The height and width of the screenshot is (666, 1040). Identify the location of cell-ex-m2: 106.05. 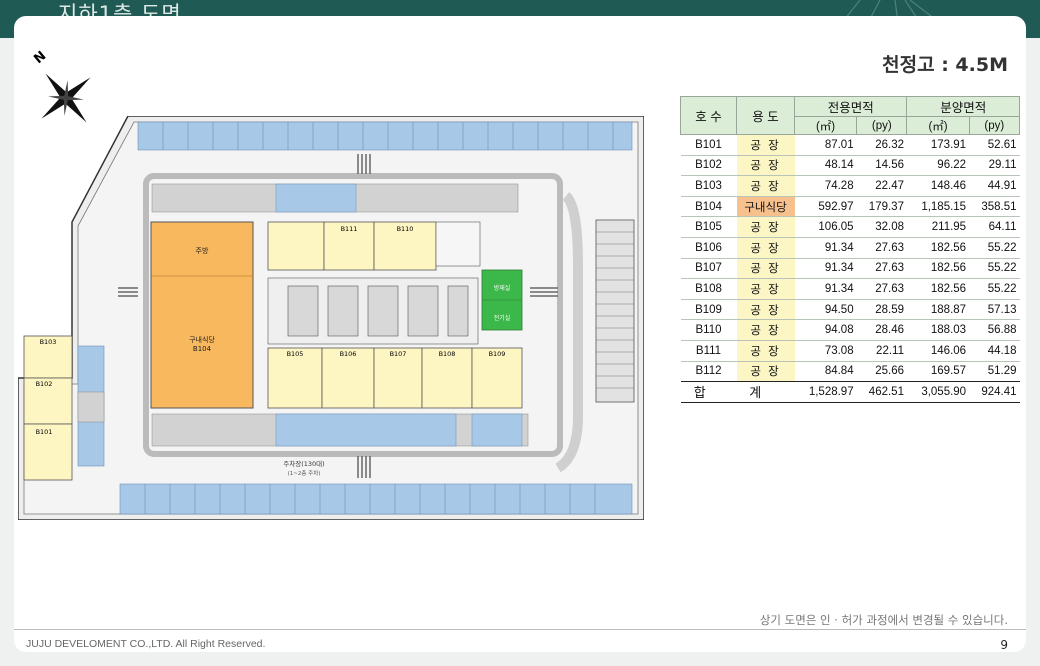
(825, 227).